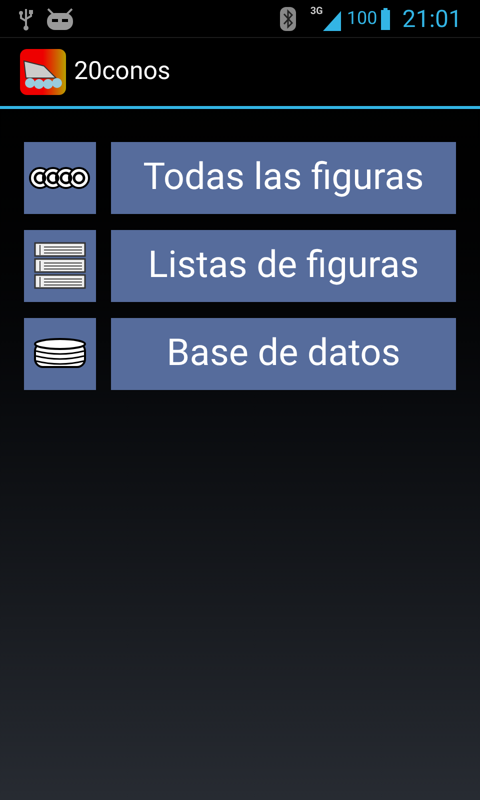 This screenshot has width=480, height=800. What do you see at coordinates (283, 178) in the screenshot?
I see `menu-button: Todas las figuras` at bounding box center [283, 178].